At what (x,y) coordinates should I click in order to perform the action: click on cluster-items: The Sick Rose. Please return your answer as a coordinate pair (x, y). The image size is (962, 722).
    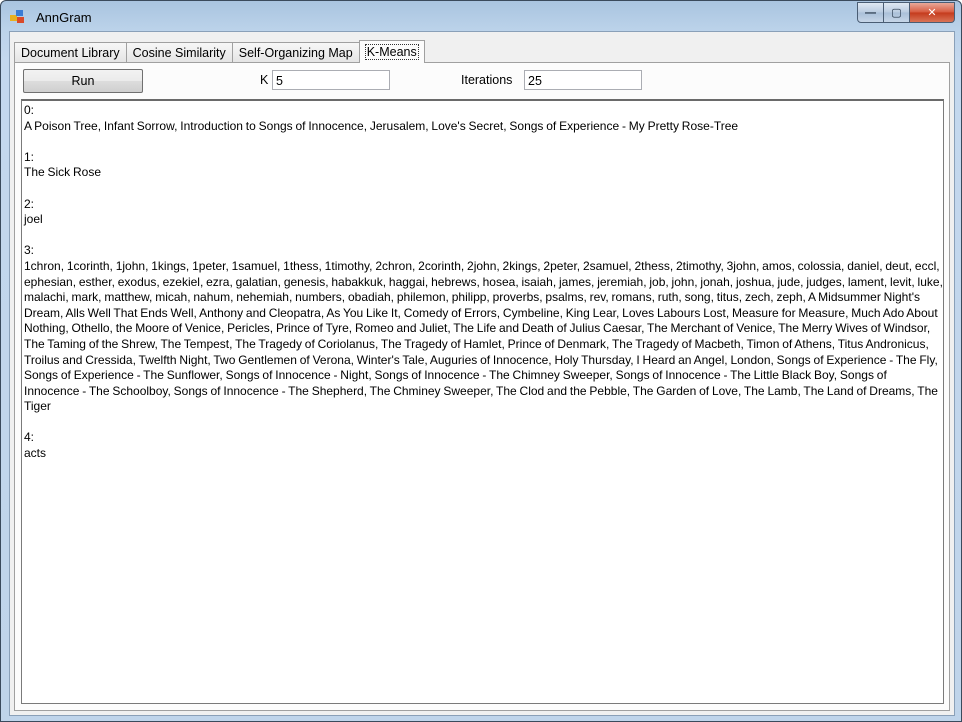
    Looking at the image, I should click on (63, 172).